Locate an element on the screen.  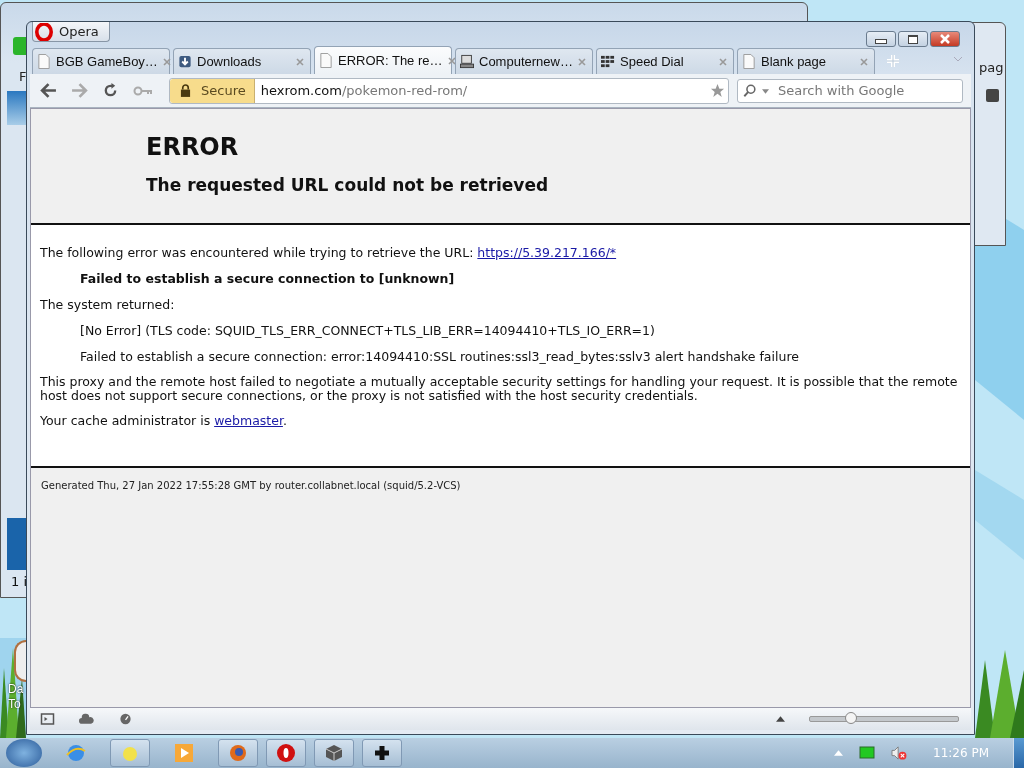
error-intro: The following error was encountered while trying to retrieve the URL: https://5.39.217.166/* is located at coordinates (329, 253).